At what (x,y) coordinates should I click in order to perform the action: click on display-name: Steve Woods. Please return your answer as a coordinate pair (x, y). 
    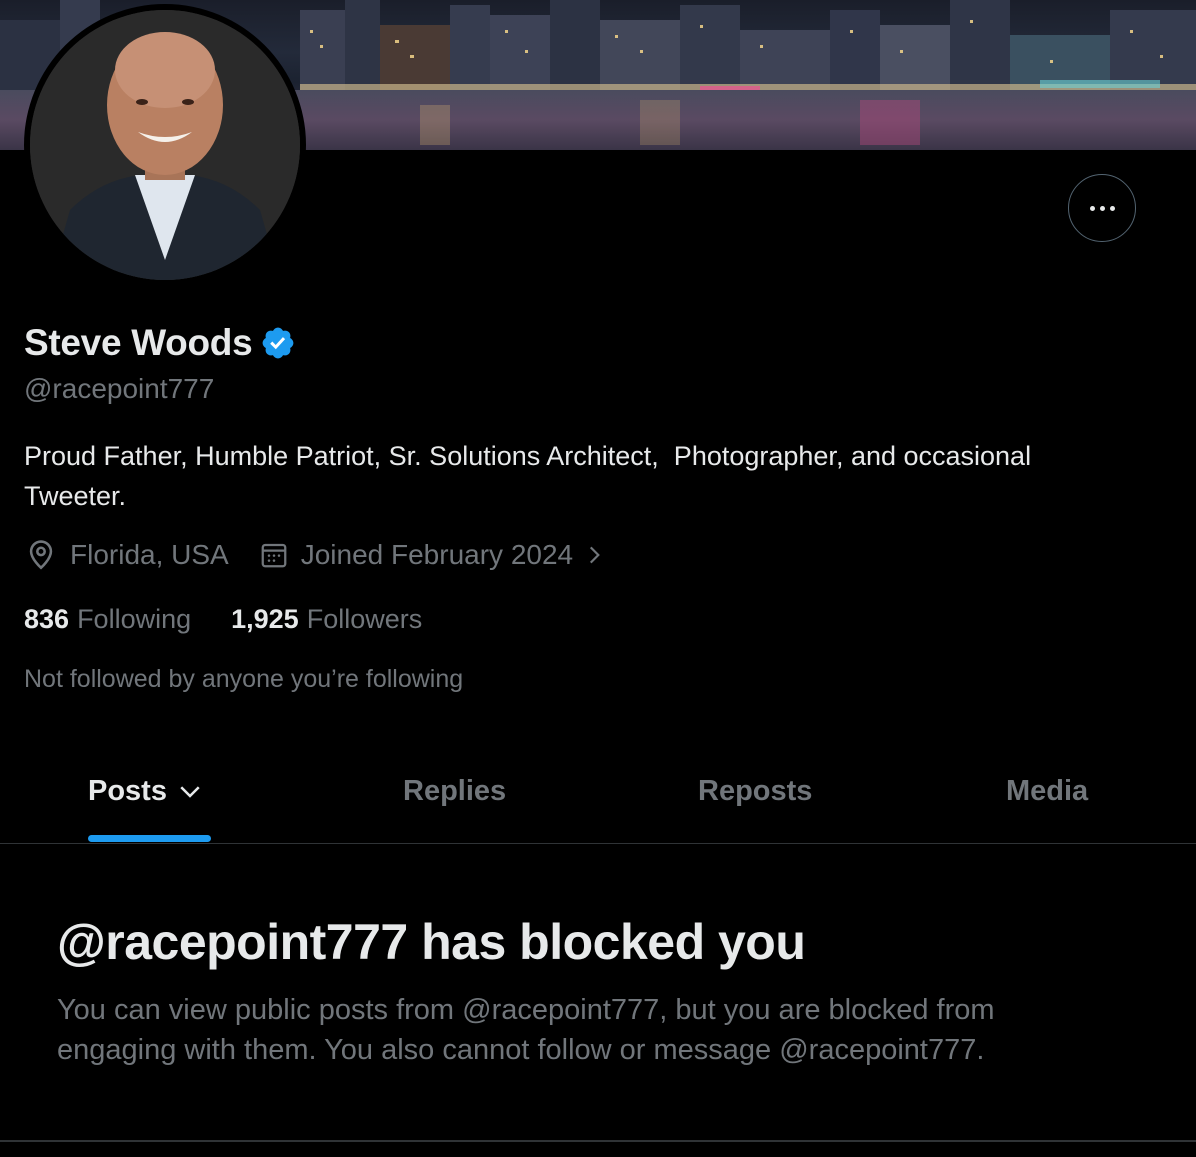
    Looking at the image, I should click on (138, 342).